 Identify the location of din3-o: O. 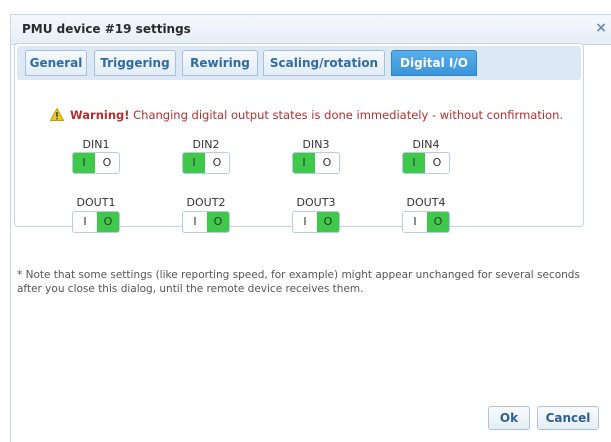
(327, 163).